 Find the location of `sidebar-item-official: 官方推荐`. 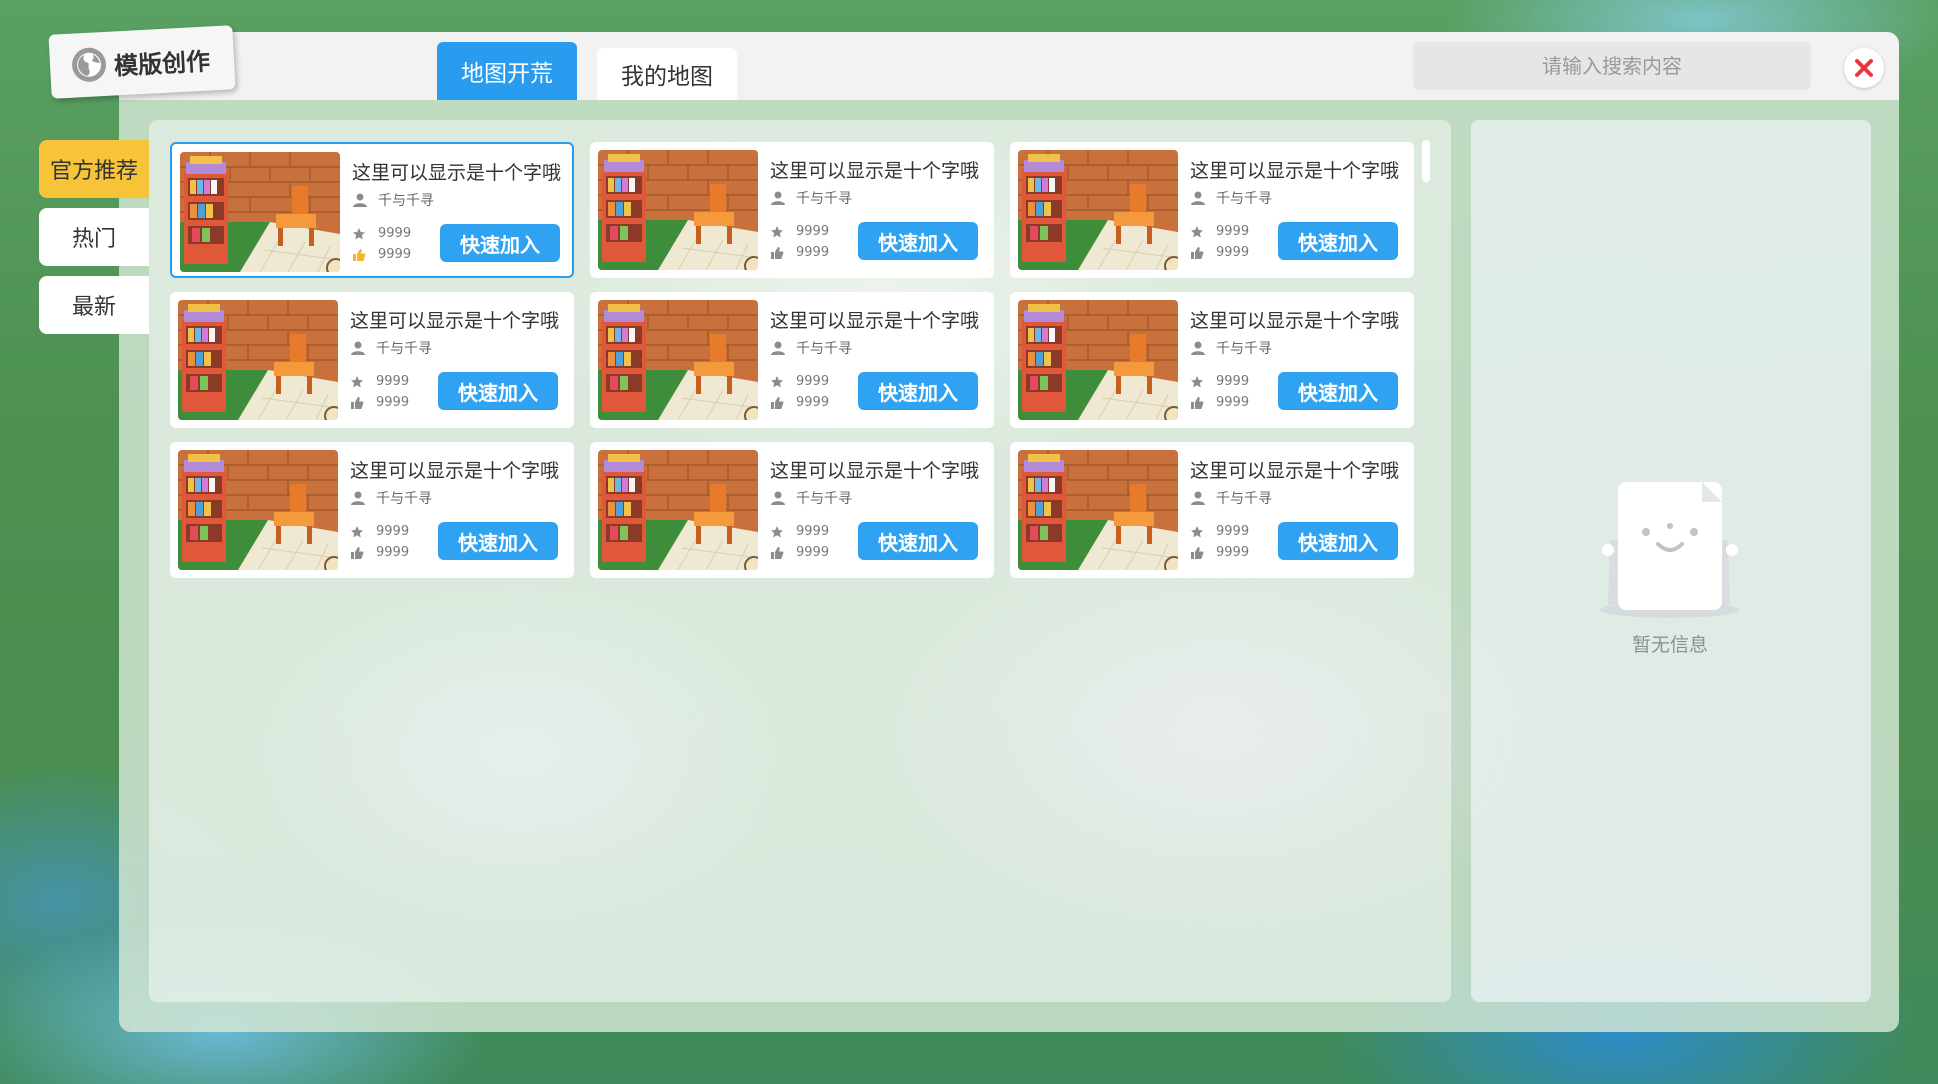

sidebar-item-official: 官方推荐 is located at coordinates (94, 169).